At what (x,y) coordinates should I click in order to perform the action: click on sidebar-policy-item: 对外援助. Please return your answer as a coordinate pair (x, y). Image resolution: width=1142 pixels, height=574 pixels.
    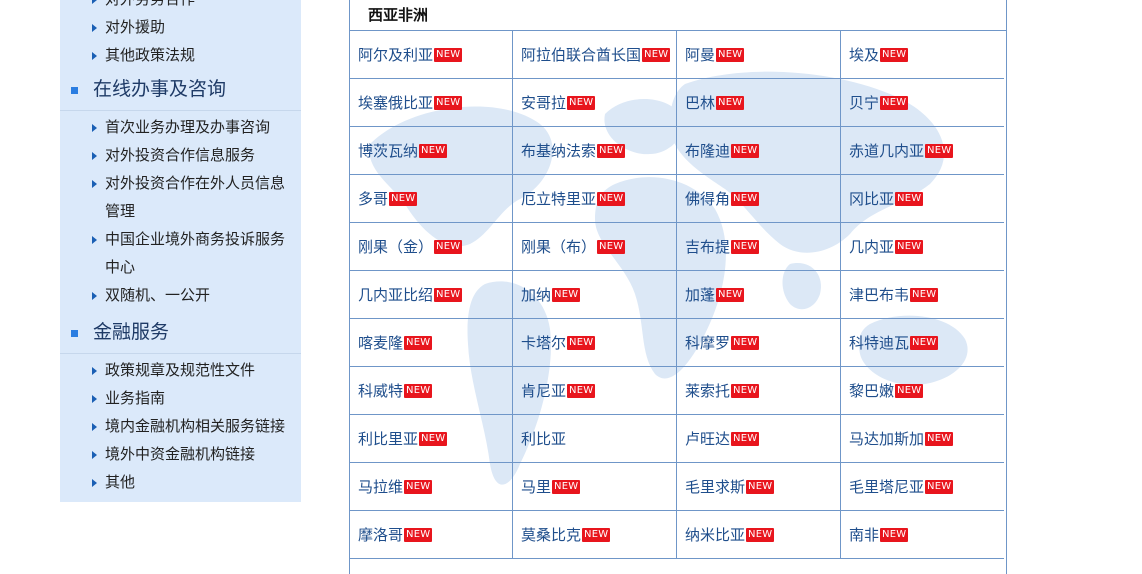
    Looking at the image, I should click on (180, 28).